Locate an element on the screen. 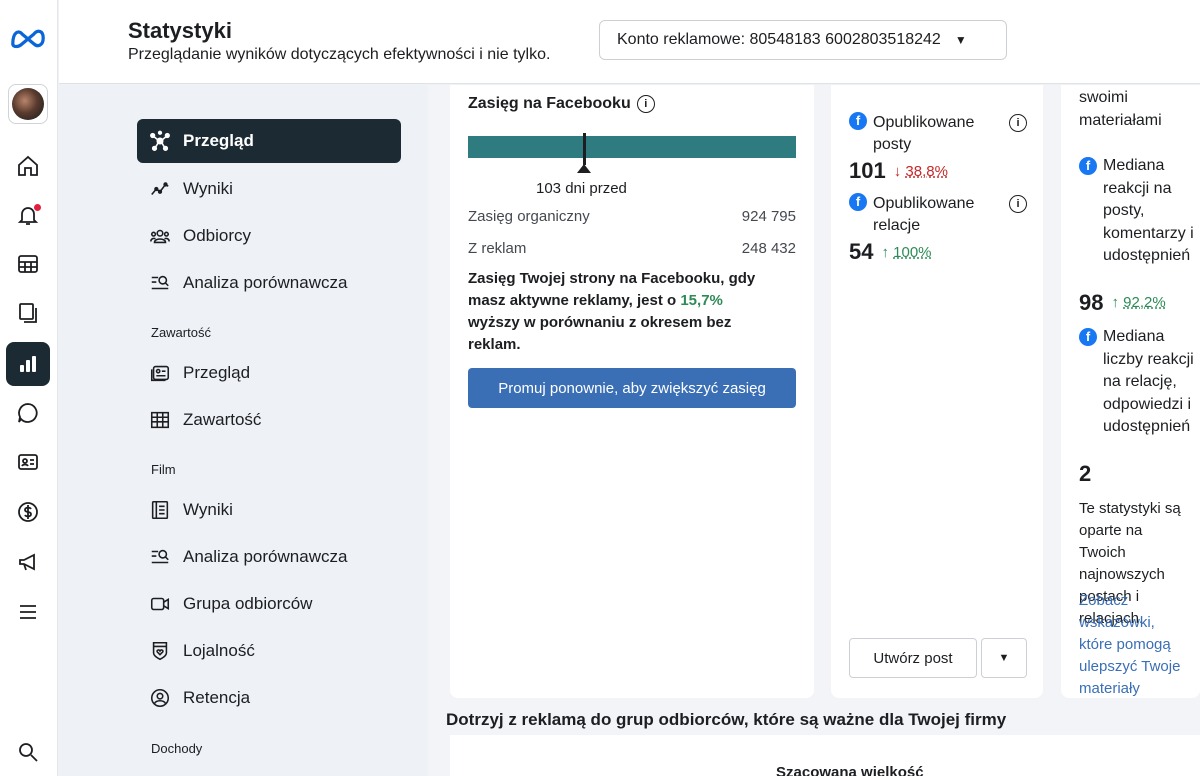 The image size is (1200, 776). nav-item-content-overview: Przegląd is located at coordinates (269, 373).